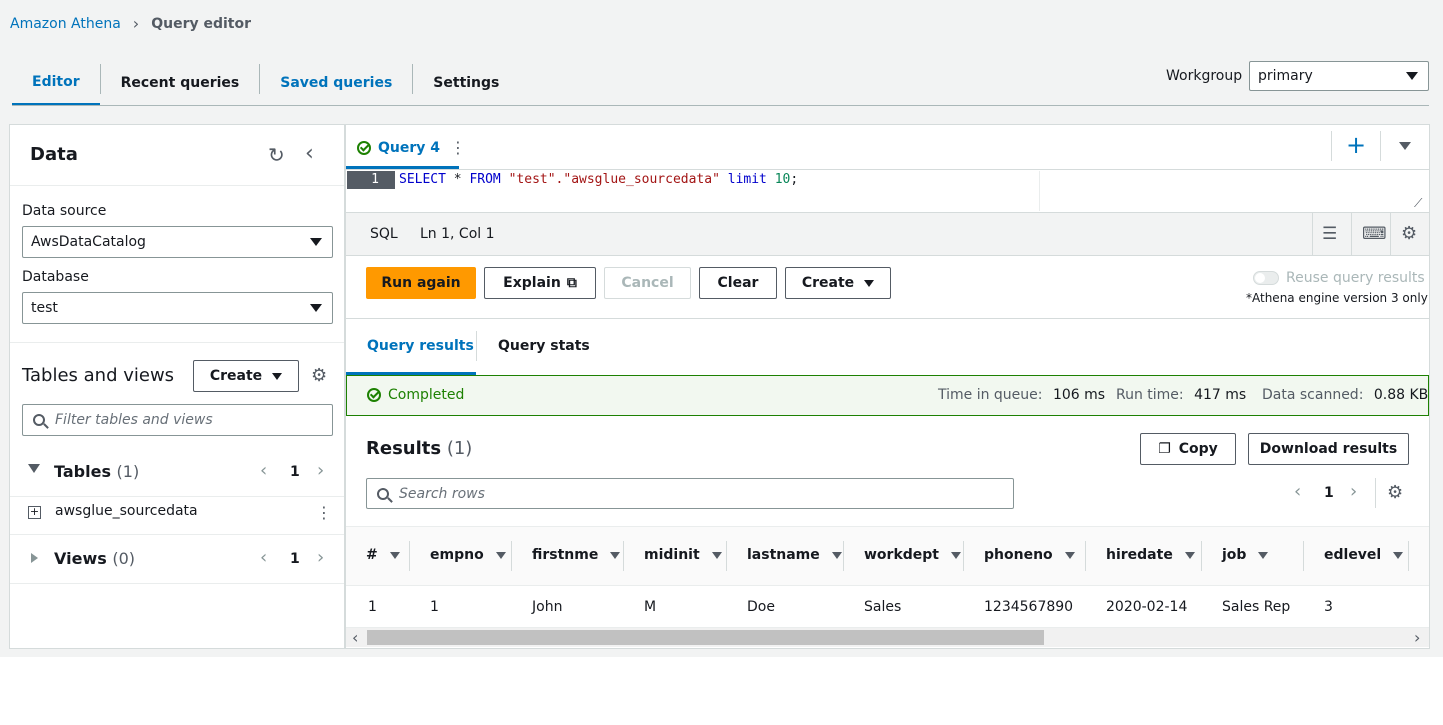 This screenshot has width=1443, height=725. What do you see at coordinates (571, 283) in the screenshot?
I see `external-link-icon: ⧉` at bounding box center [571, 283].